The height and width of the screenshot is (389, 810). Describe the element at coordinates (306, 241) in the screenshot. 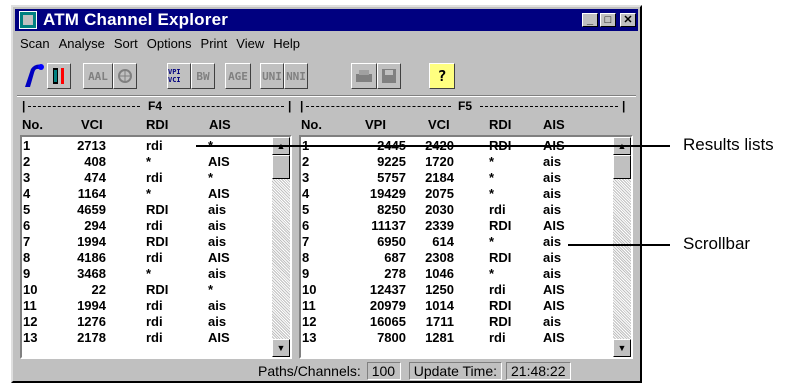

I see `f5-cell-no: 7` at that location.